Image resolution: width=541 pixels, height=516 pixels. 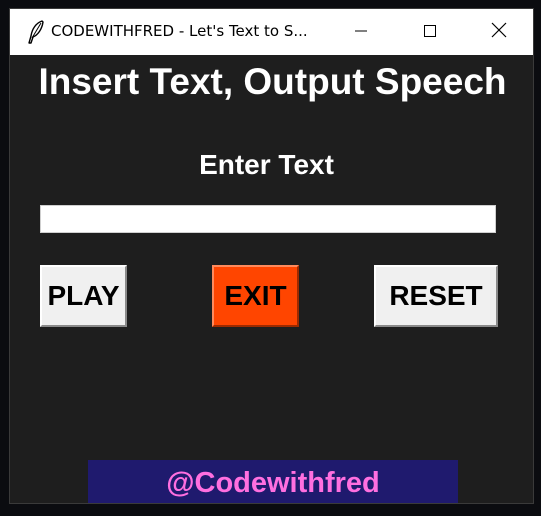 What do you see at coordinates (268, 219) in the screenshot?
I see `text-input` at bounding box center [268, 219].